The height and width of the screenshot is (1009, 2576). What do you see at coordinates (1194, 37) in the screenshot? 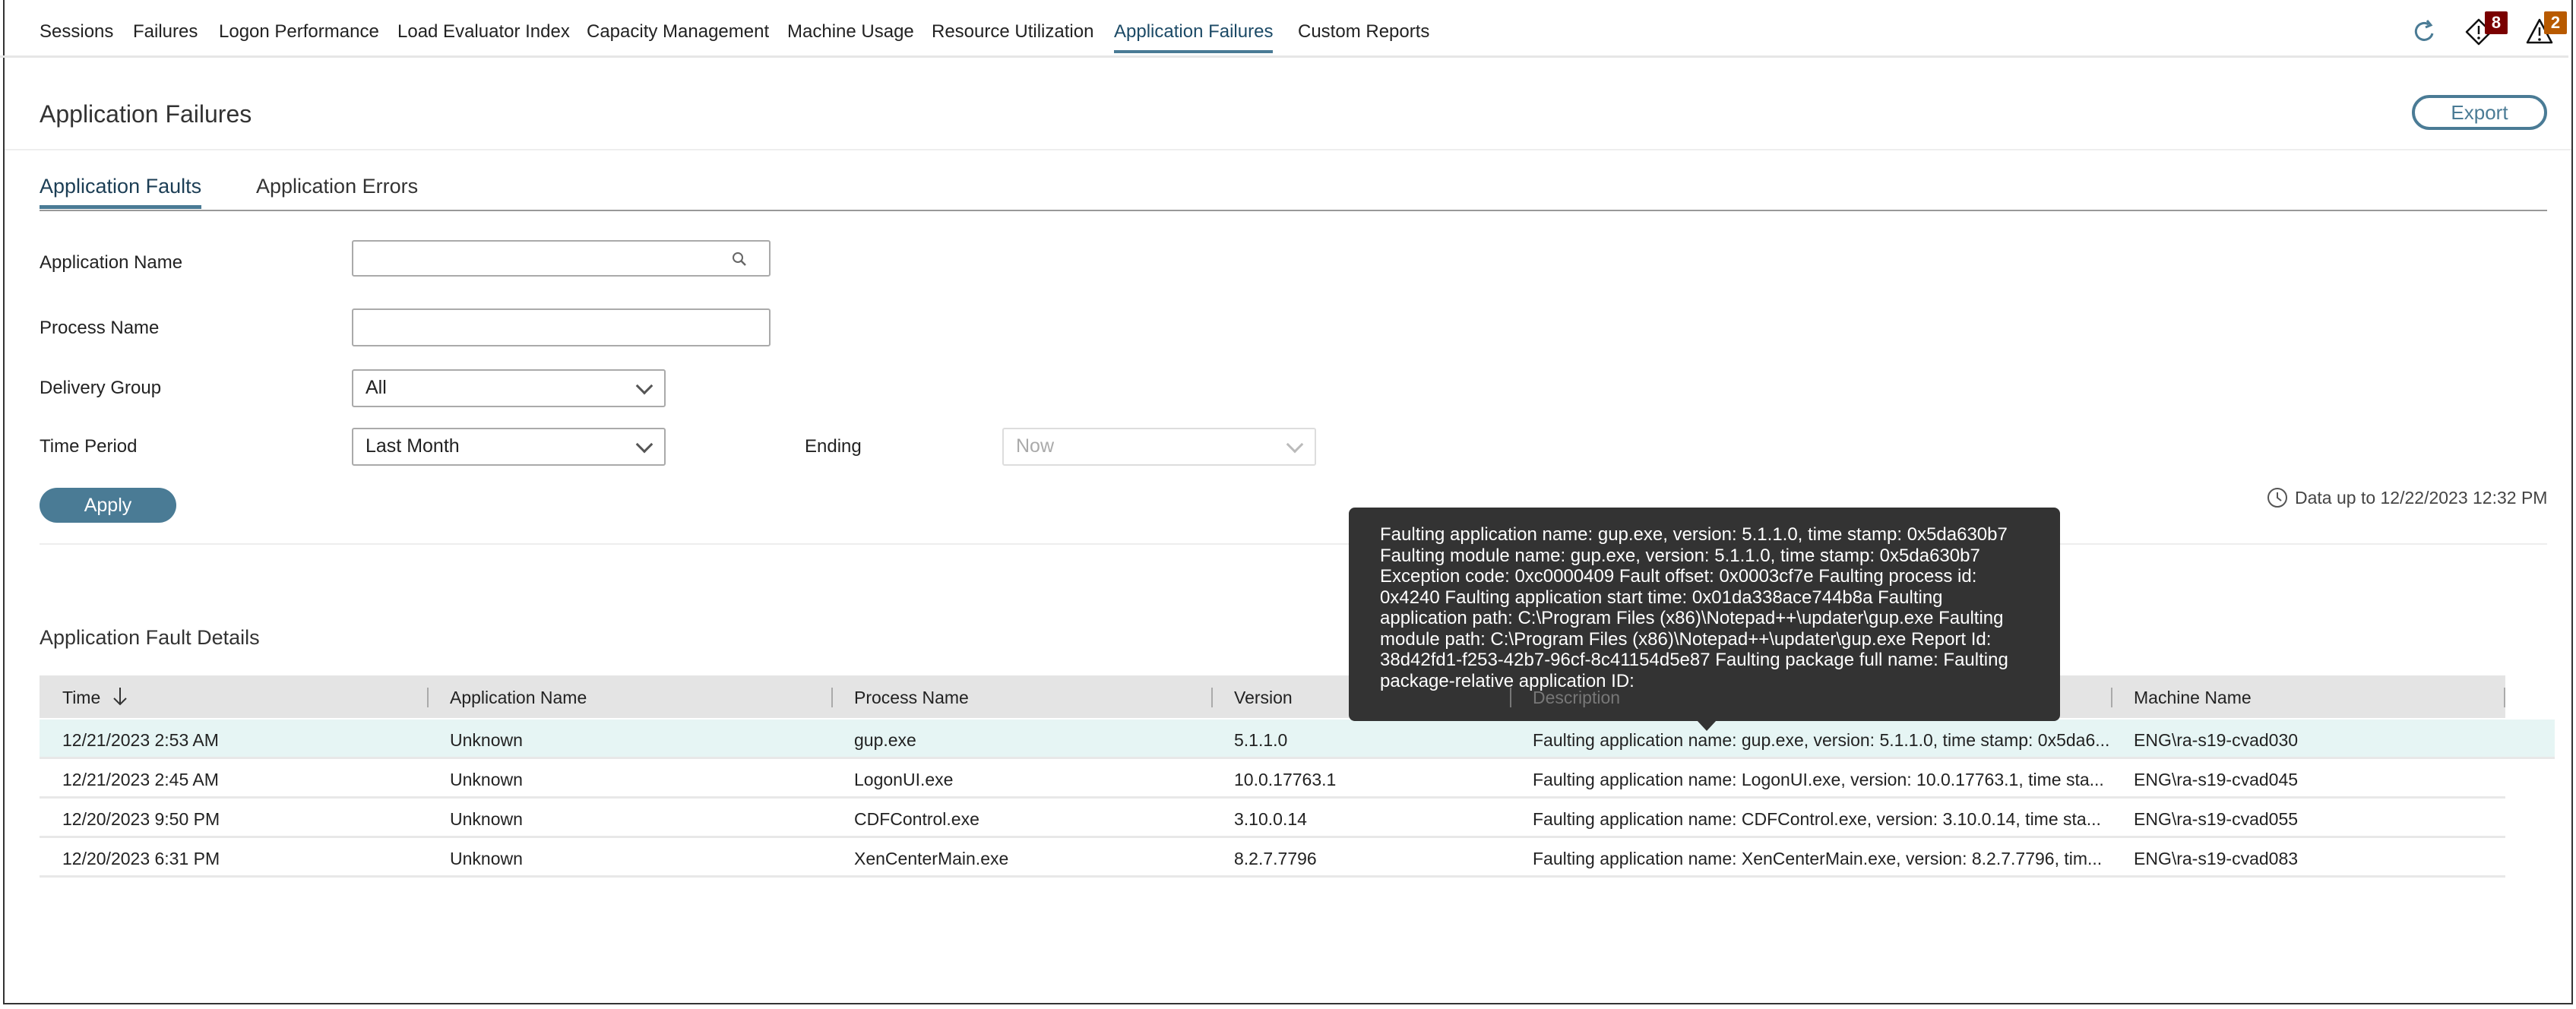
I see `nav-application-failures: Application Failures` at bounding box center [1194, 37].